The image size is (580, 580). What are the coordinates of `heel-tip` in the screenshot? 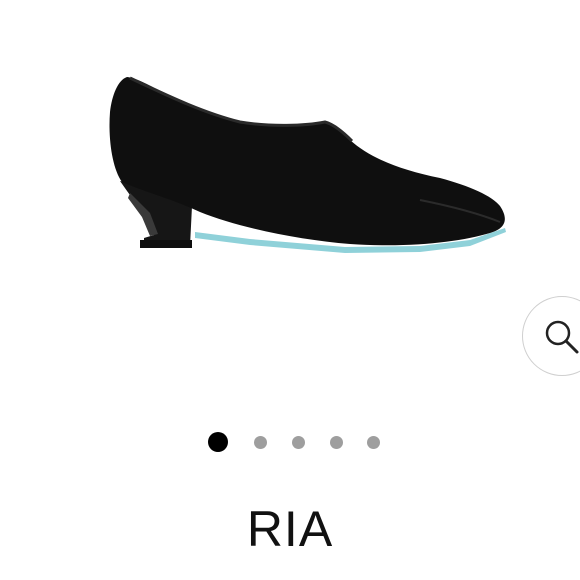 It's located at (166, 244).